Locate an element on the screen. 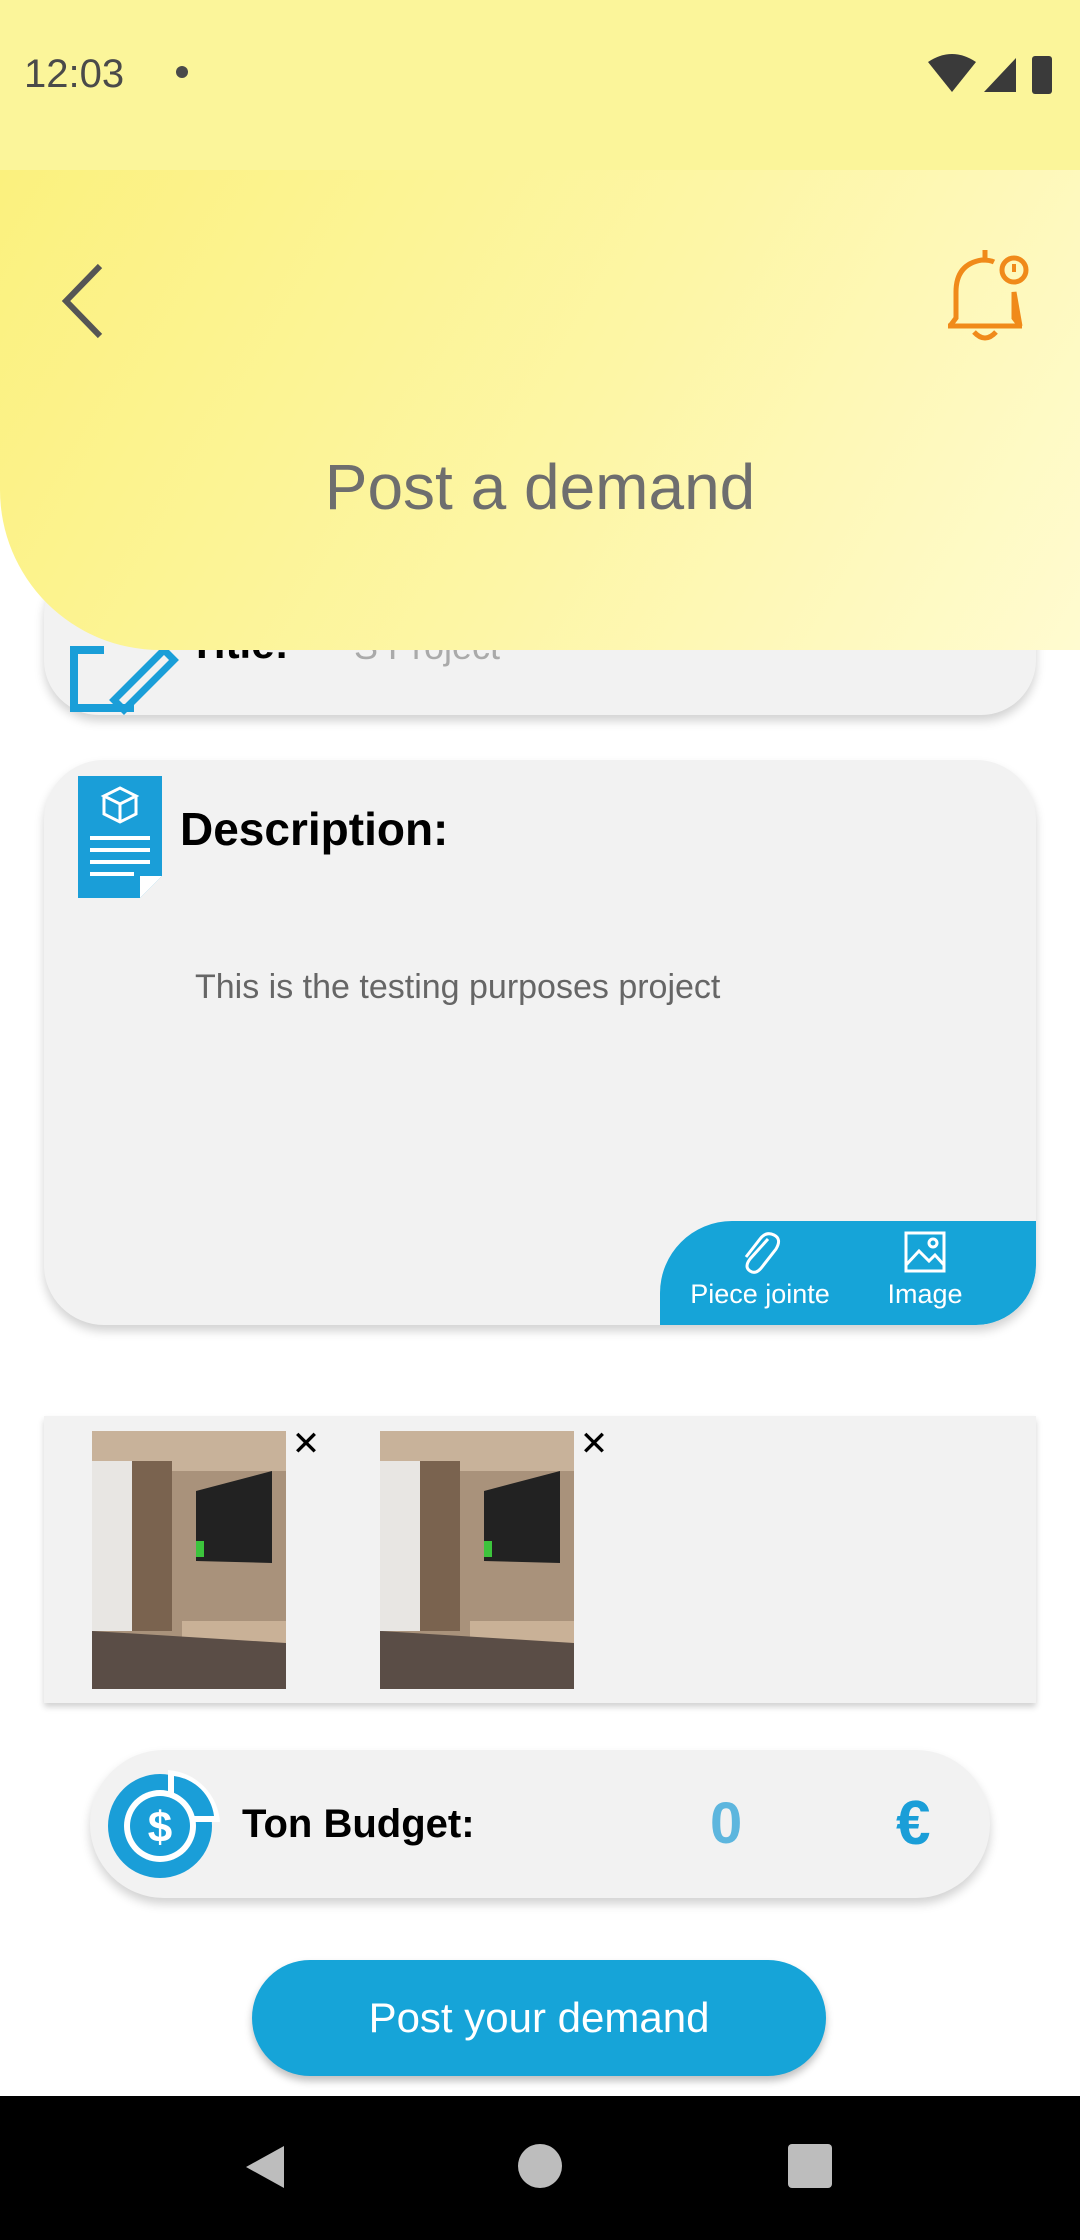 This screenshot has height=2240, width=1080. attach-file-label: Piece jointe is located at coordinates (760, 1294).